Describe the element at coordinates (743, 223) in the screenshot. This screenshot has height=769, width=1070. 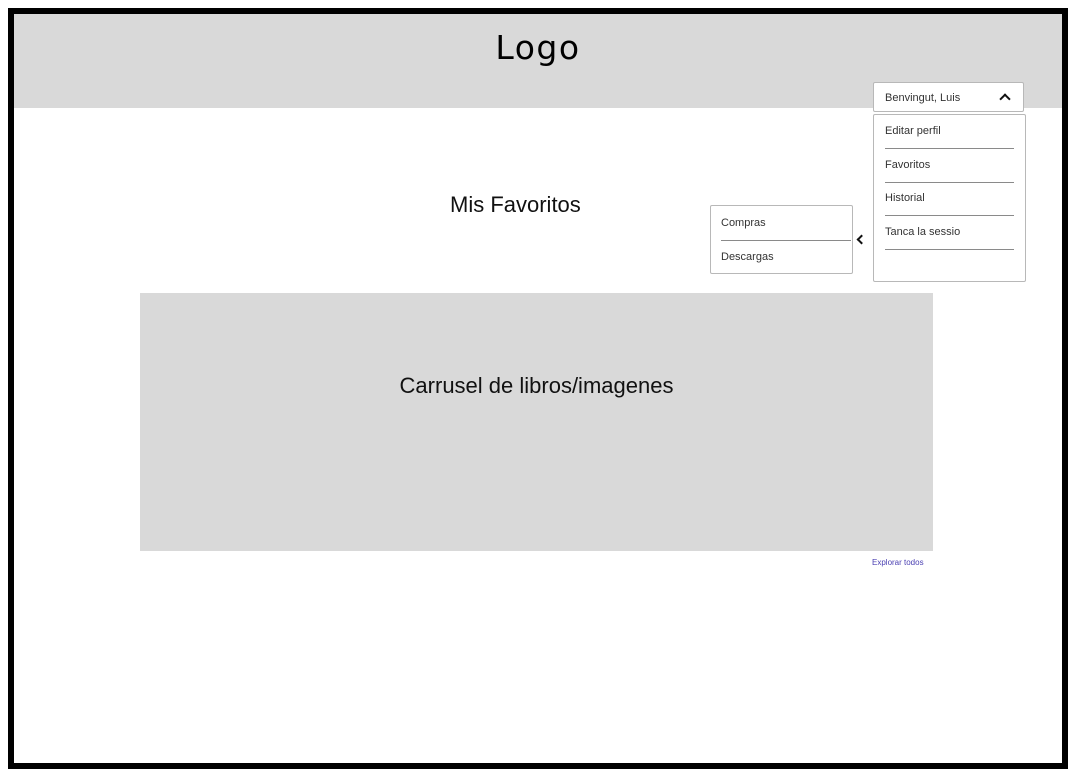
I see `submenu-item-label: Compras` at that location.